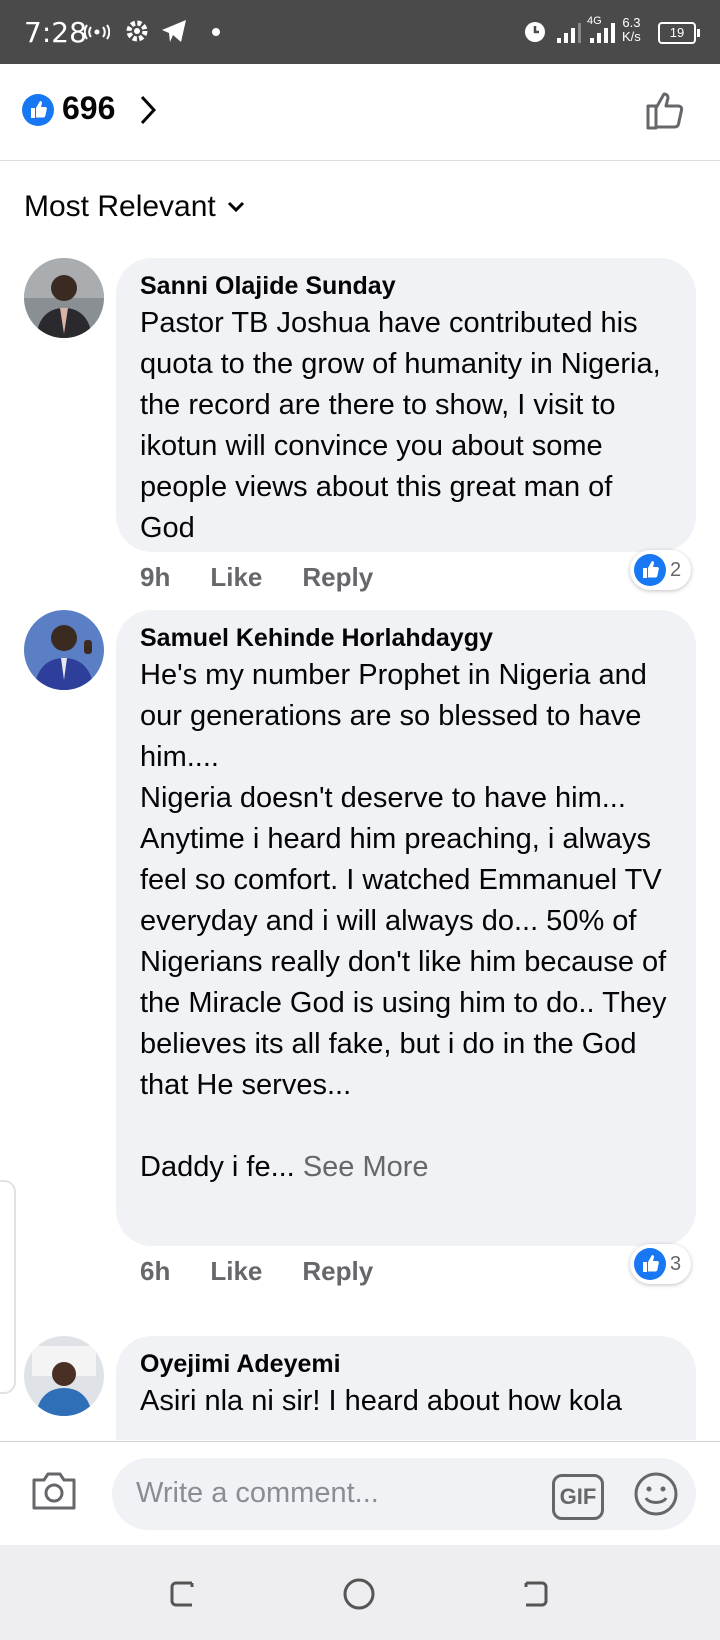 This screenshot has width=720, height=1640. Describe the element at coordinates (155, 577) in the screenshot. I see `comment-time: 9h` at that location.